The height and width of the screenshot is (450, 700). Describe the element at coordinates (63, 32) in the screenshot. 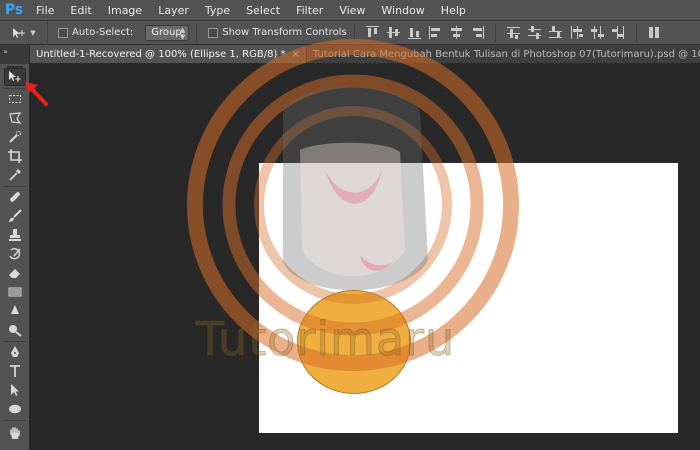

I see `auto-select-checkbox` at that location.